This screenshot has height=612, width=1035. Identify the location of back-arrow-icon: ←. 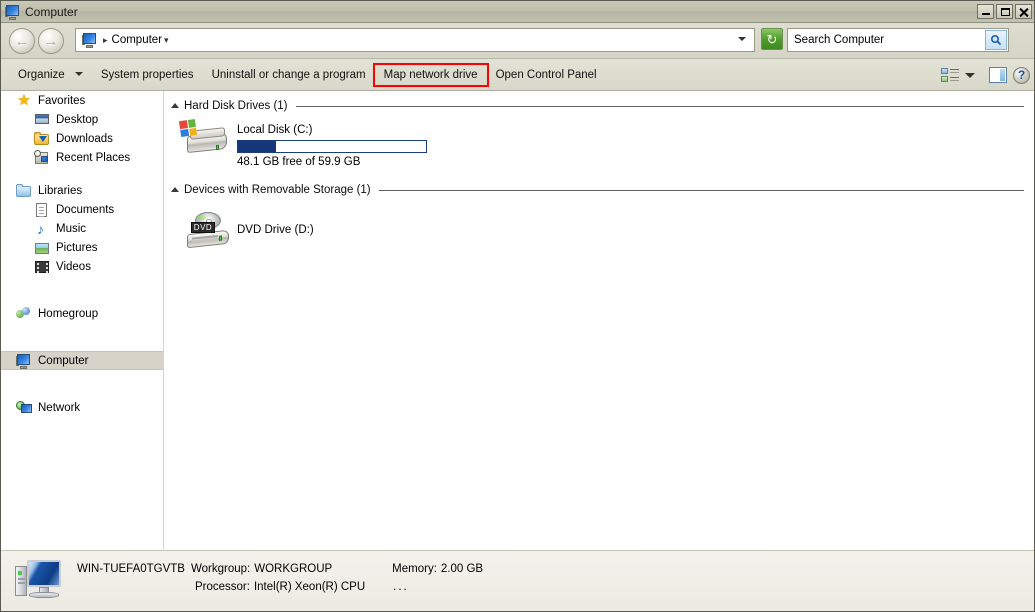
(22, 41).